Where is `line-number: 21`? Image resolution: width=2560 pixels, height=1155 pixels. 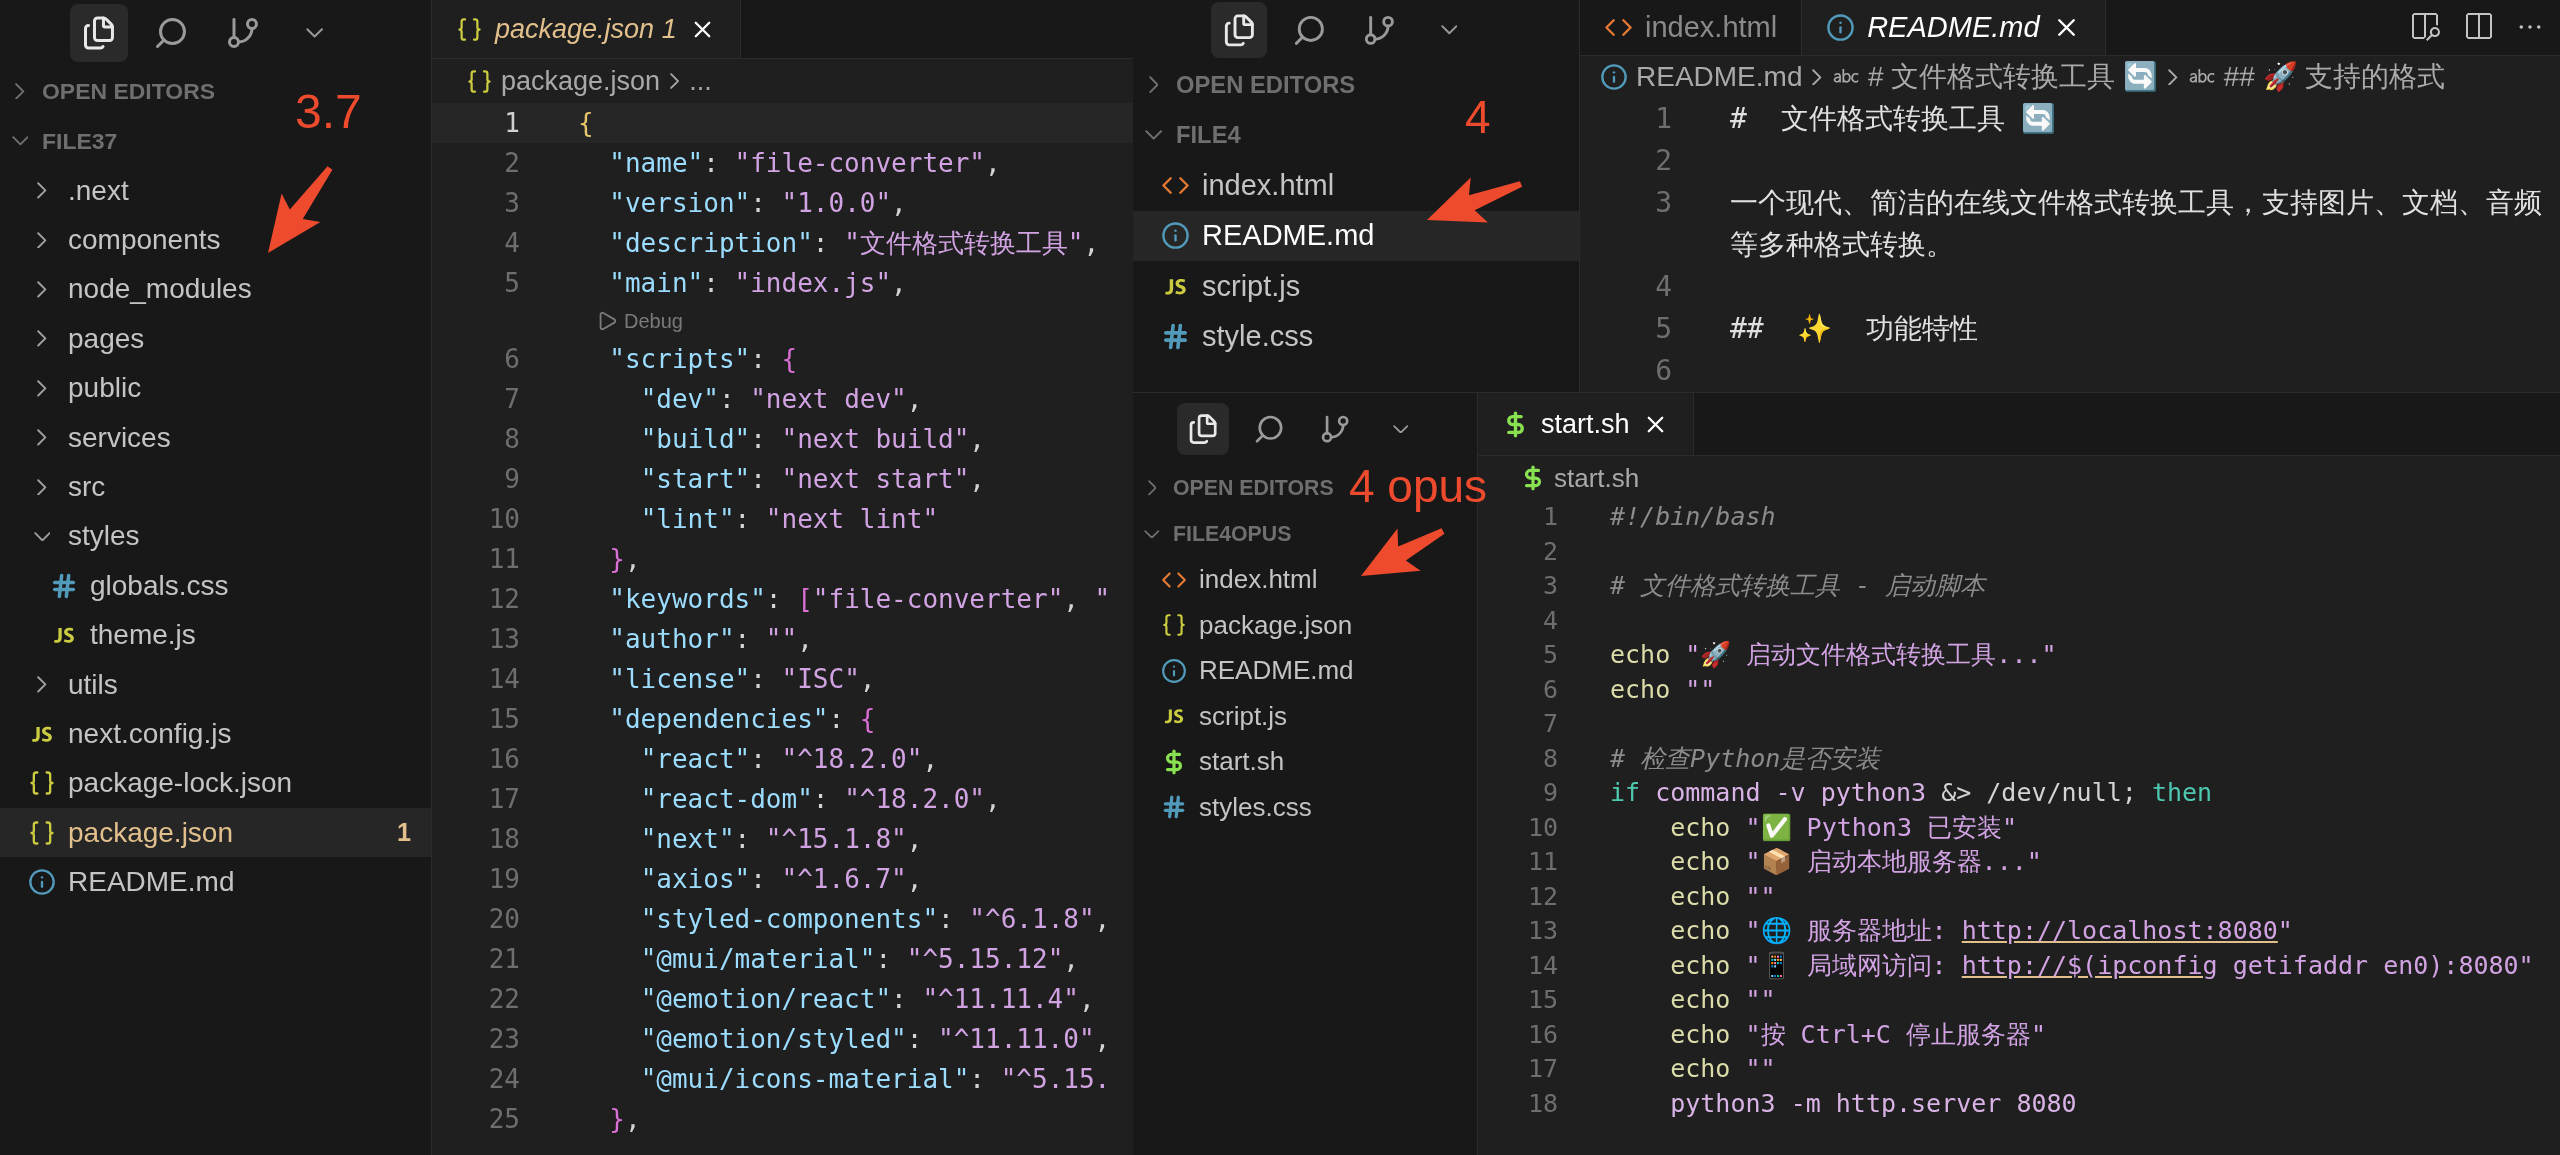
line-number: 21 is located at coordinates (504, 959).